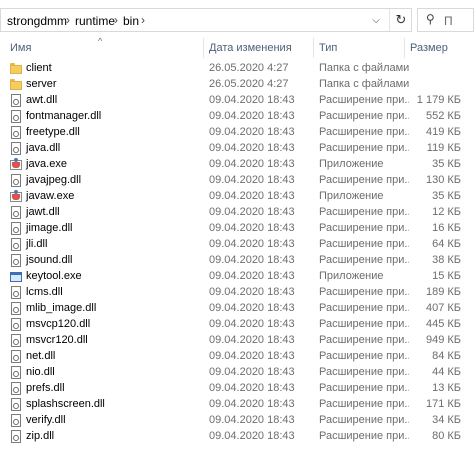 Image resolution: width=474 pixels, height=461 pixels. I want to click on file-name: verify.dll, so click(46, 420).